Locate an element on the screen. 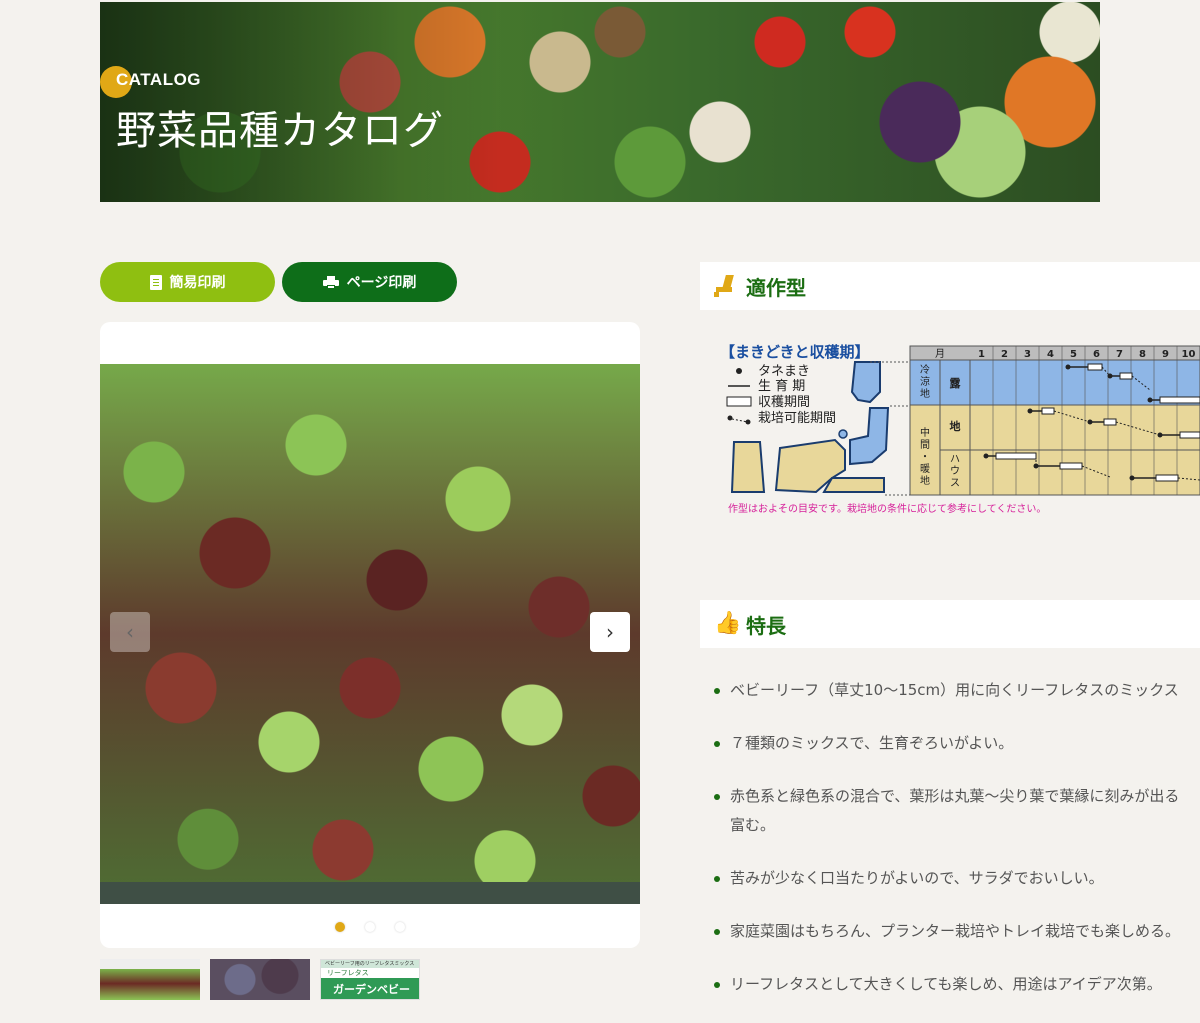 The image size is (1200, 1023). simple-print-button: 簡易印刷 is located at coordinates (187, 282).